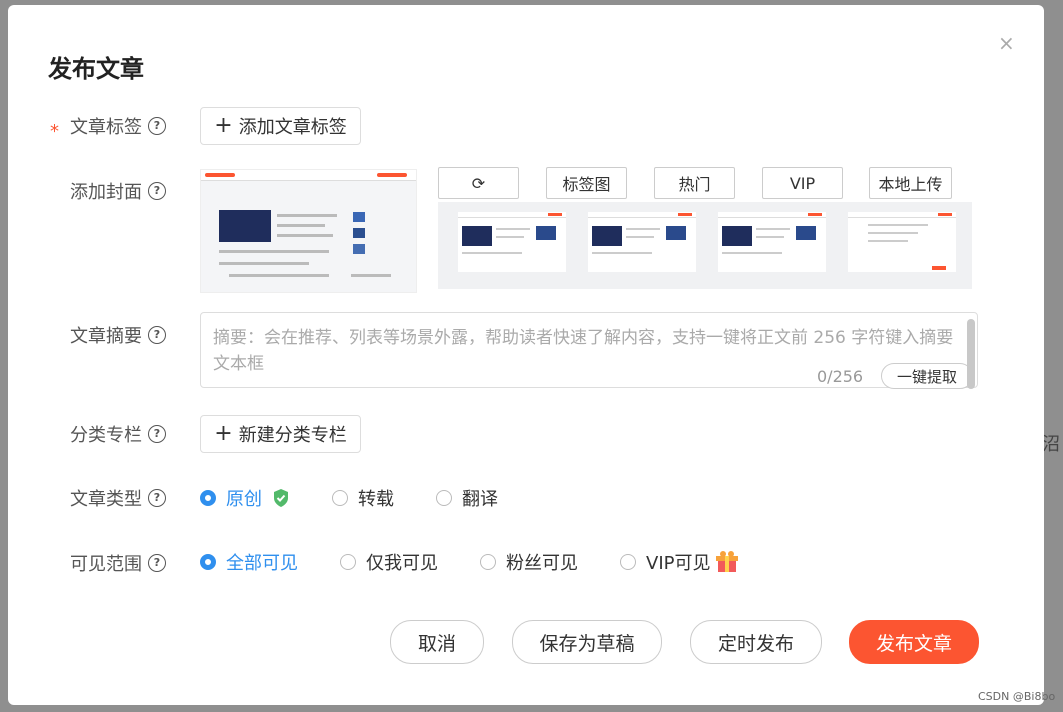 The image size is (1063, 712). I want to click on radio-label: 原创, so click(244, 499).